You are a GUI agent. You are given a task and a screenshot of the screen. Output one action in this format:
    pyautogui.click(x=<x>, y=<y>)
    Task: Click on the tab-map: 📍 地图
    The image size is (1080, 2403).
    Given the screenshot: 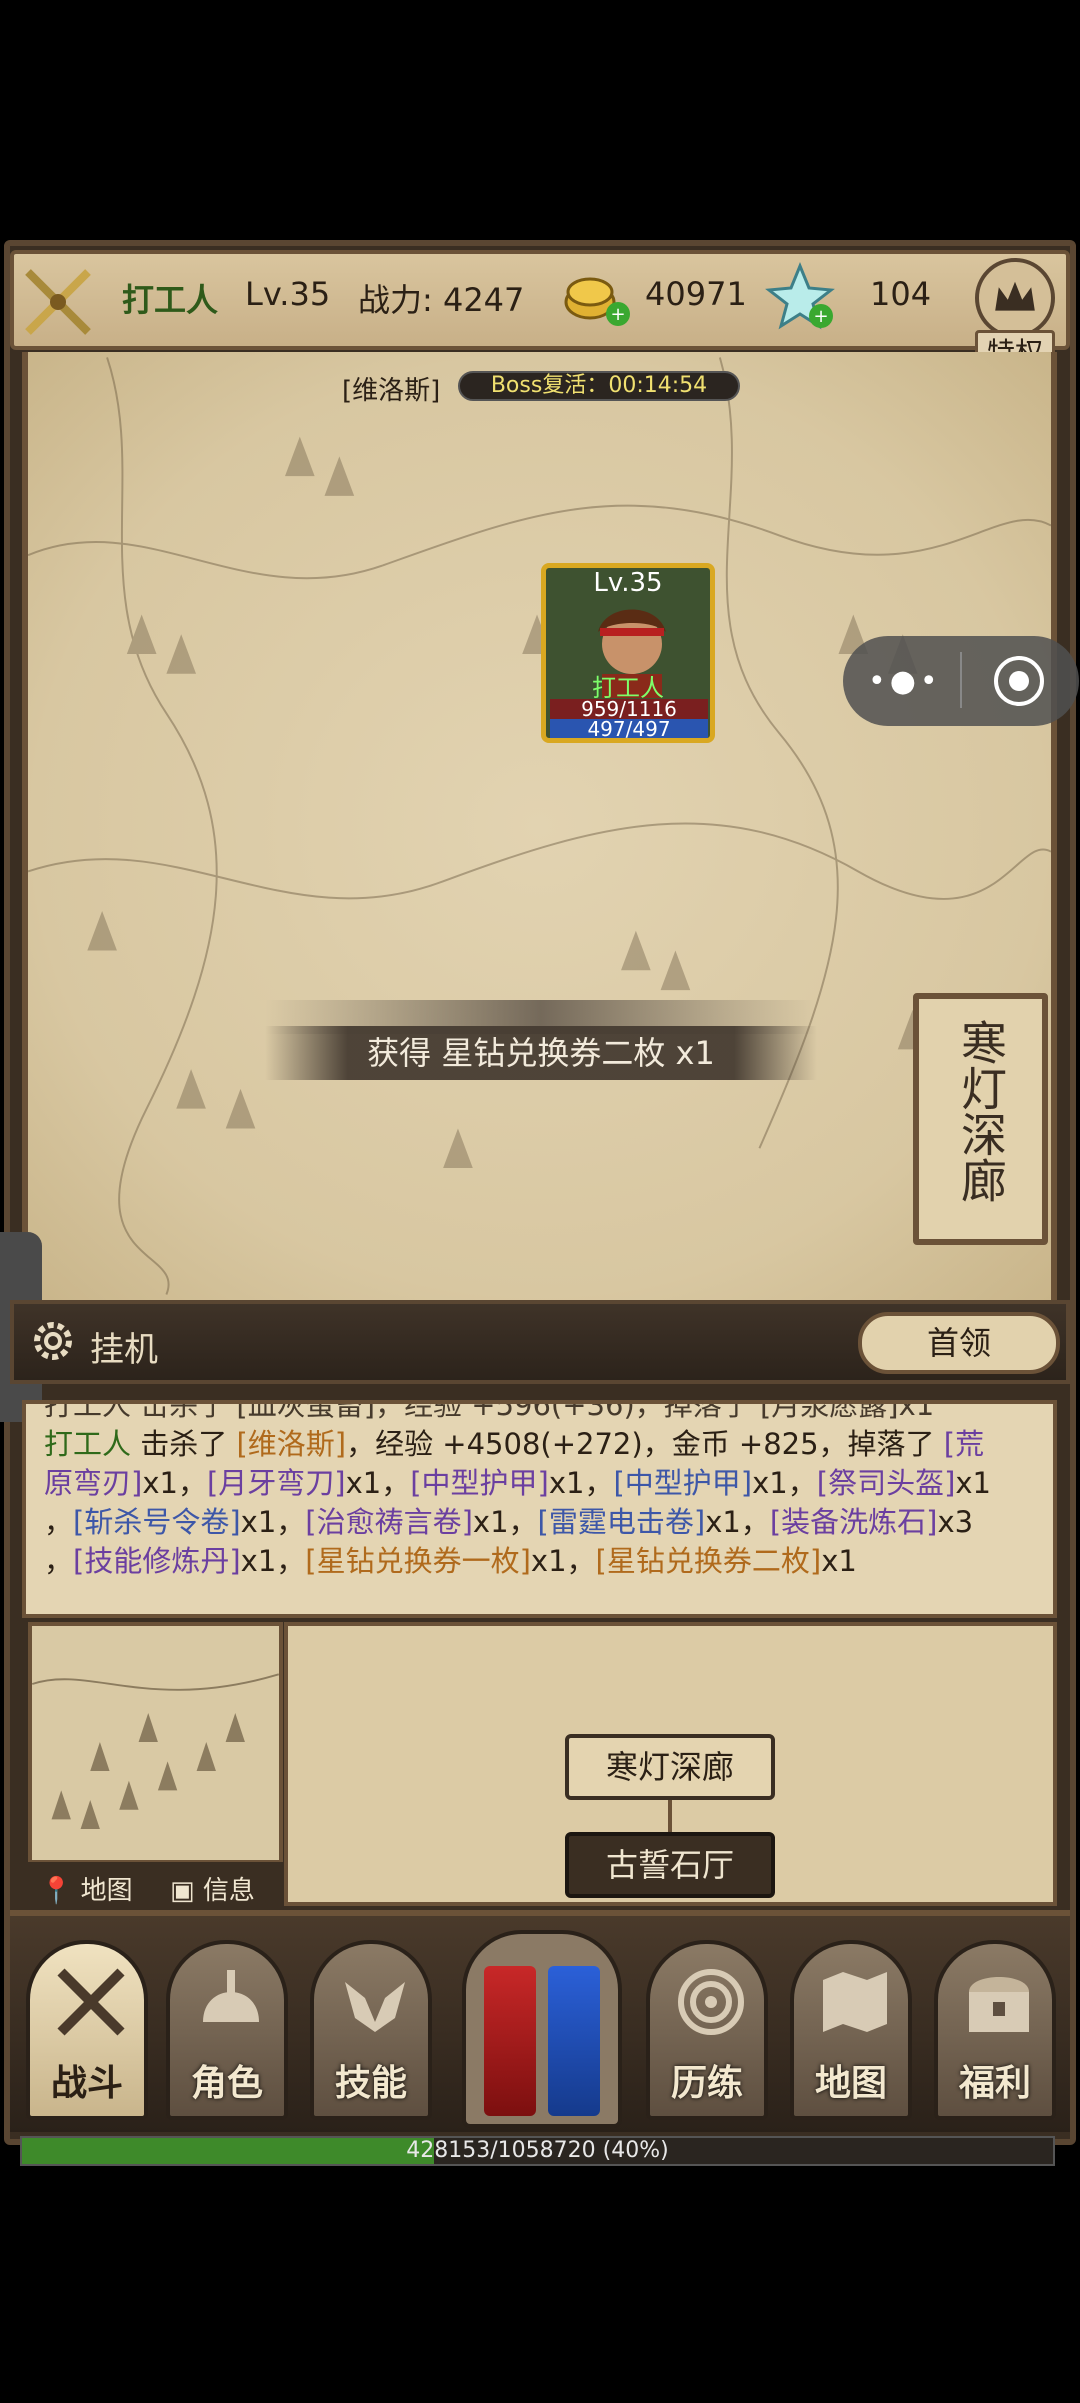 What is the action you would take?
    pyautogui.click(x=86, y=1888)
    